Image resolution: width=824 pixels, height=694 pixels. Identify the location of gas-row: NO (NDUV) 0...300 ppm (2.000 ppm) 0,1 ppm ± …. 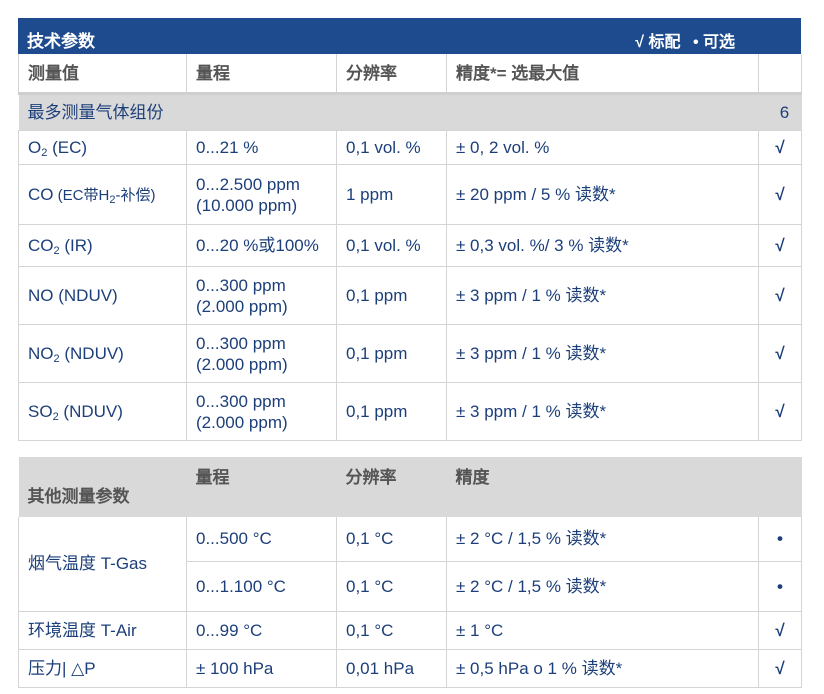
(410, 295).